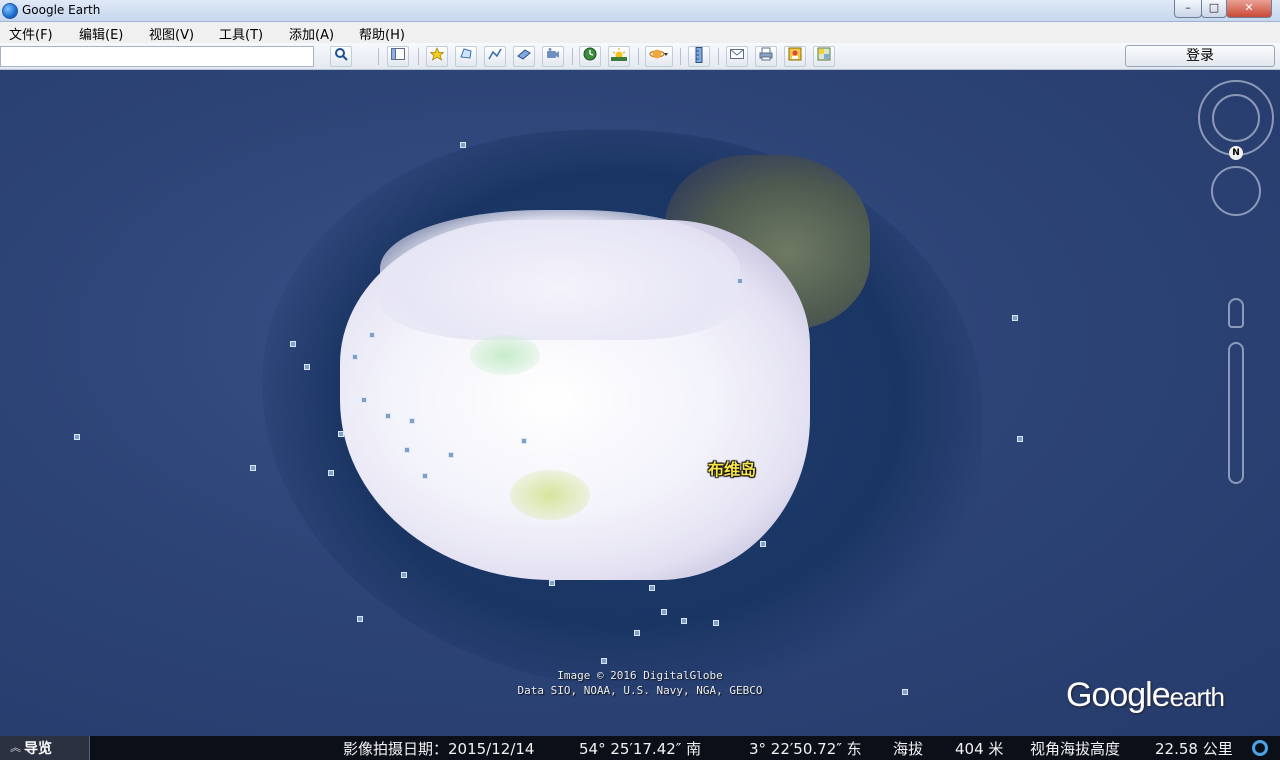 Image resolution: width=1280 pixels, height=760 pixels. Describe the element at coordinates (1214, 9) in the screenshot. I see `maximize-button: □` at that location.